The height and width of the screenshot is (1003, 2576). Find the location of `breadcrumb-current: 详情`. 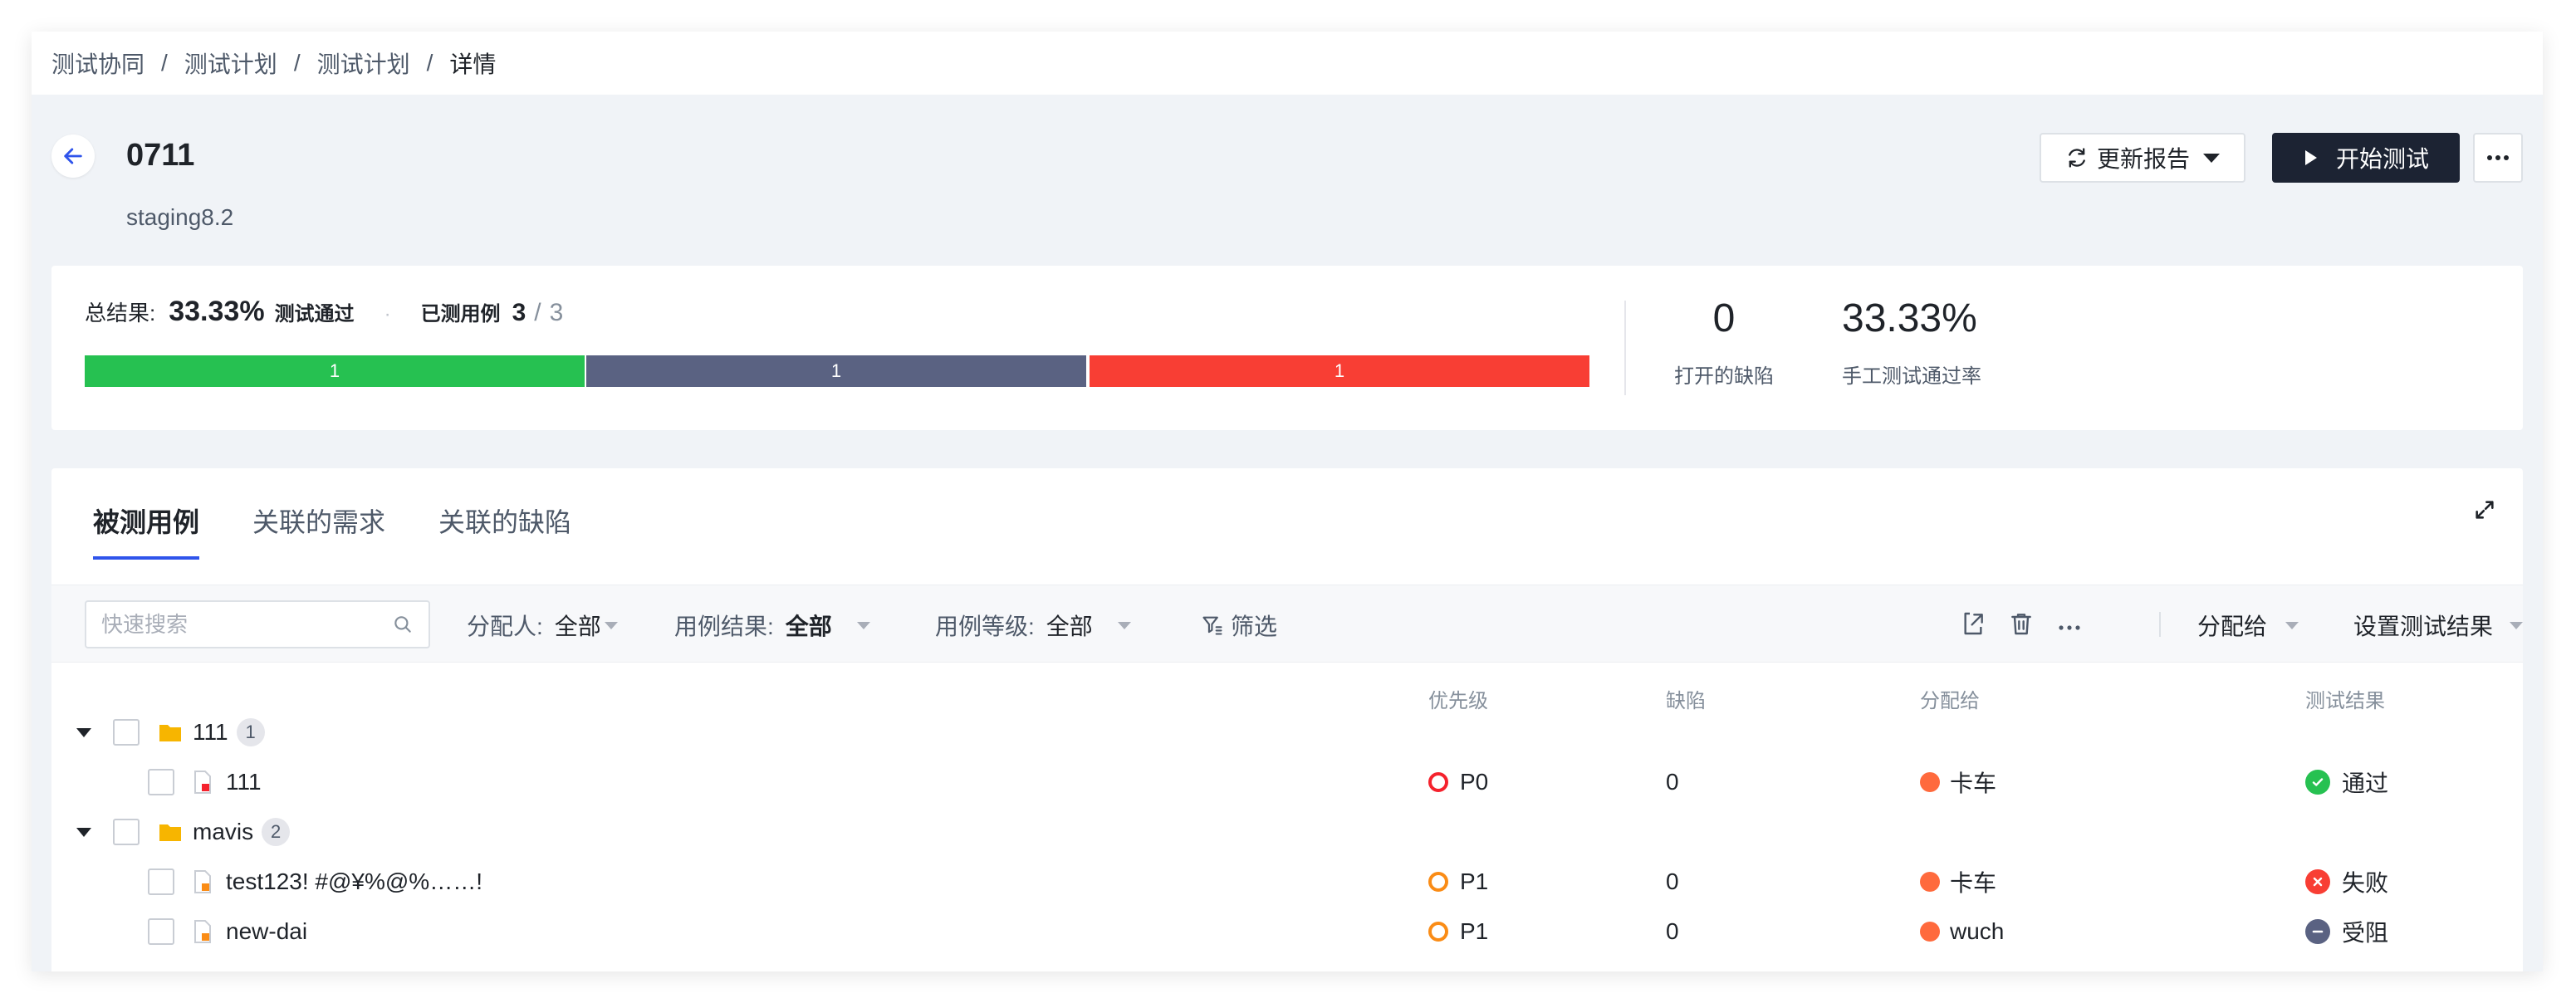

breadcrumb-current: 详情 is located at coordinates (473, 64).